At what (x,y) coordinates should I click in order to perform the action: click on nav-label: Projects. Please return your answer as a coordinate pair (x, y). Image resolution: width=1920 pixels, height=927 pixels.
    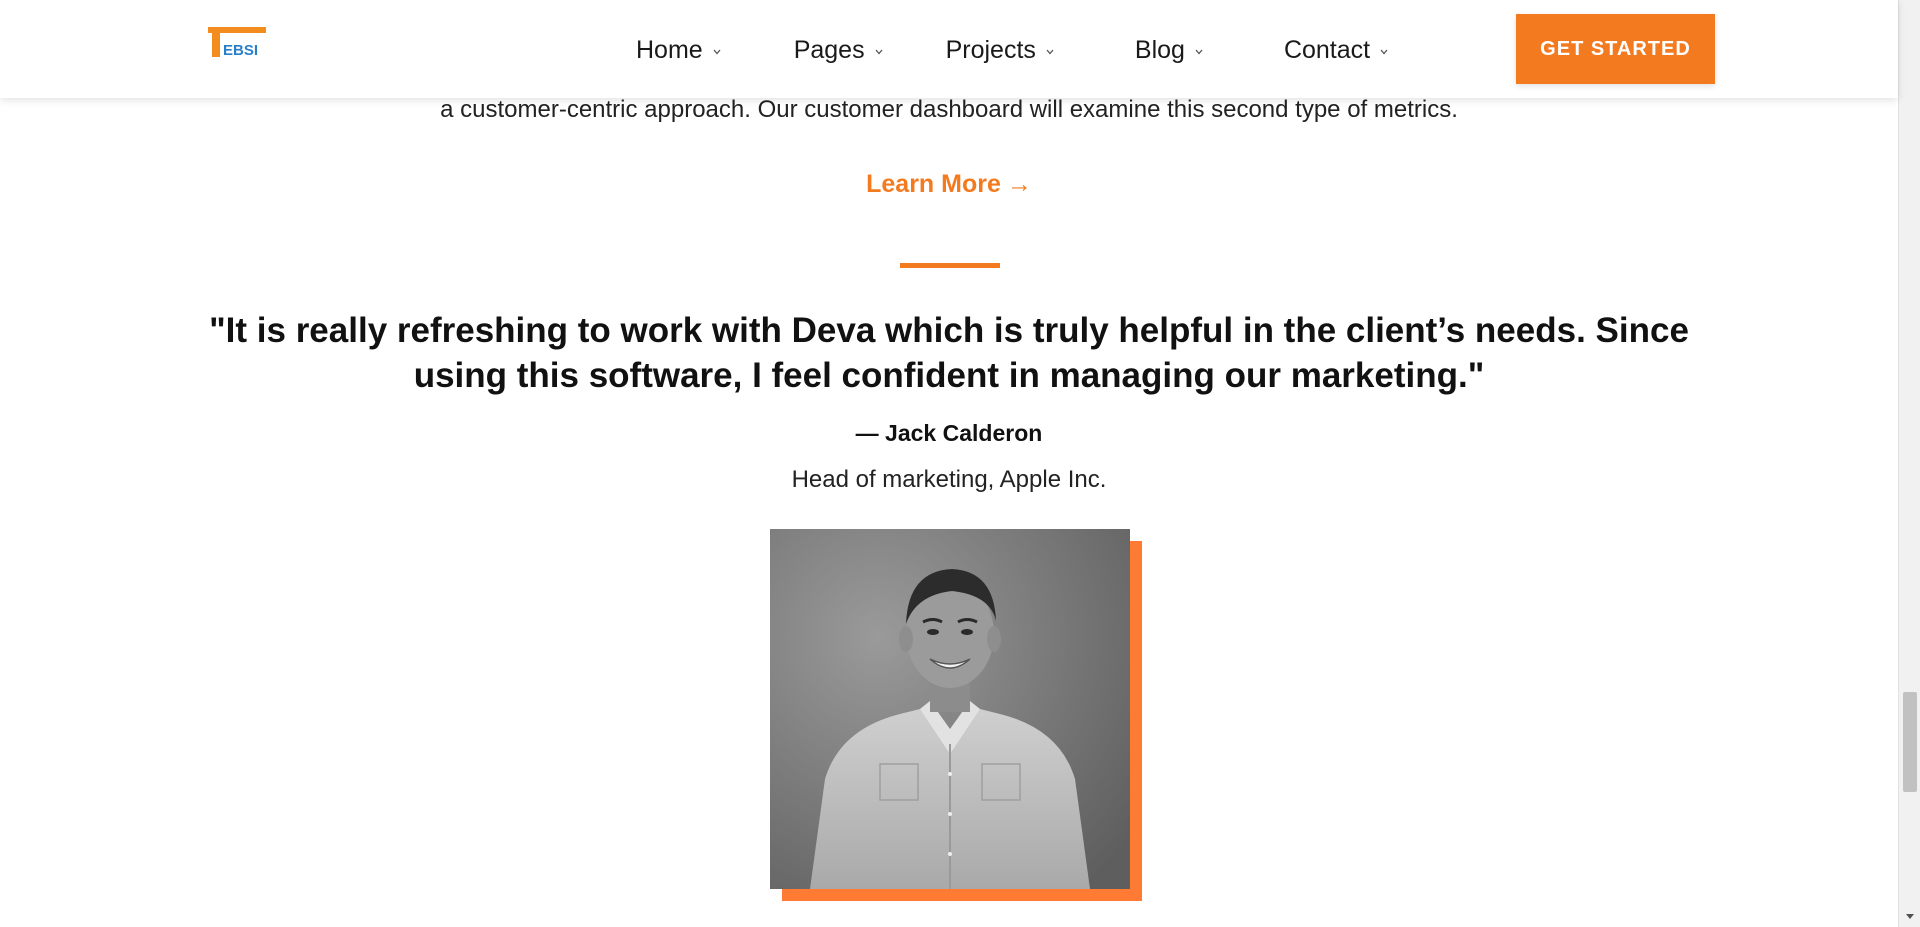
    Looking at the image, I should click on (990, 49).